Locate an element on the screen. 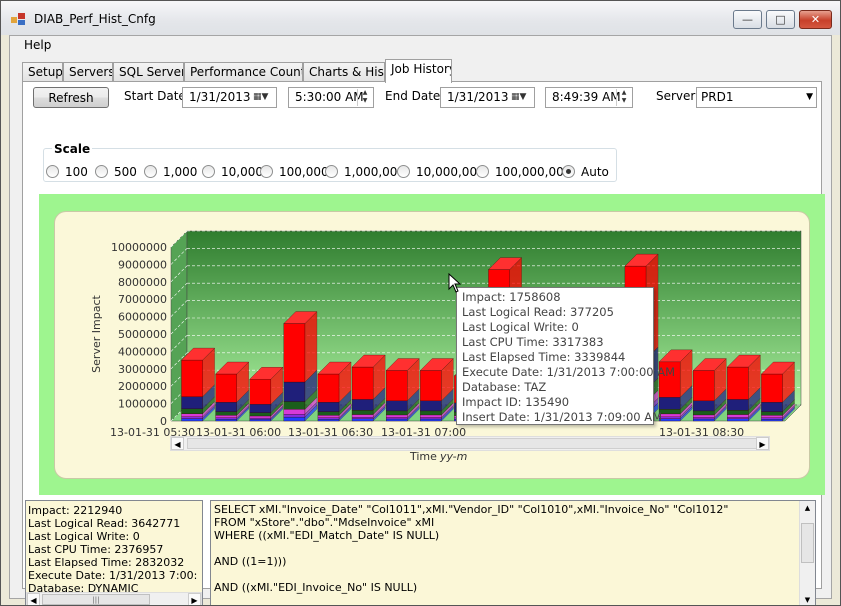  start-time-value: 5:30:00 AM is located at coordinates (329, 97).